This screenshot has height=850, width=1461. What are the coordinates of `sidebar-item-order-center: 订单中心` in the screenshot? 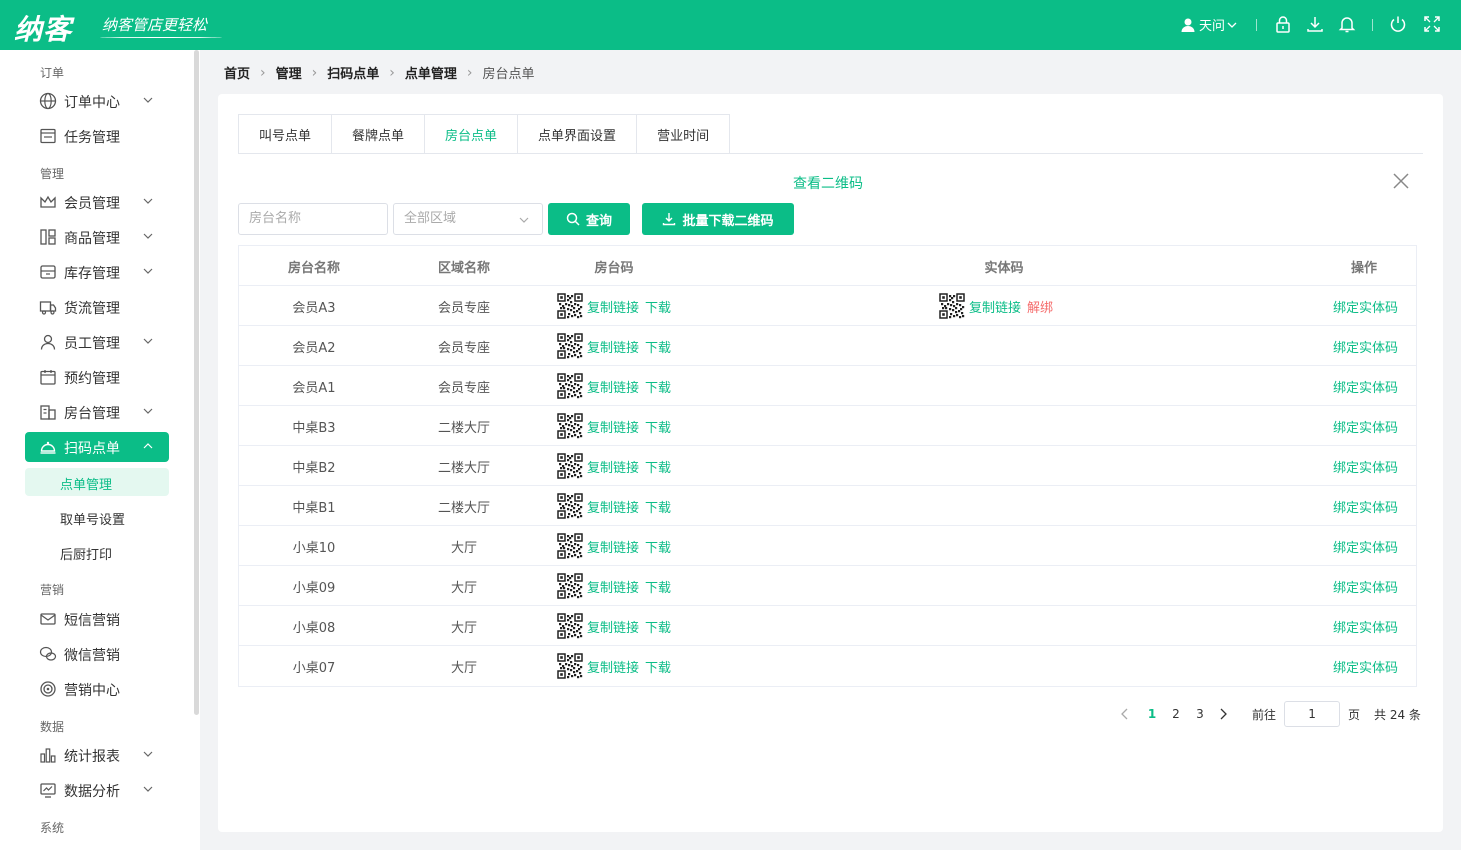 It's located at (97, 101).